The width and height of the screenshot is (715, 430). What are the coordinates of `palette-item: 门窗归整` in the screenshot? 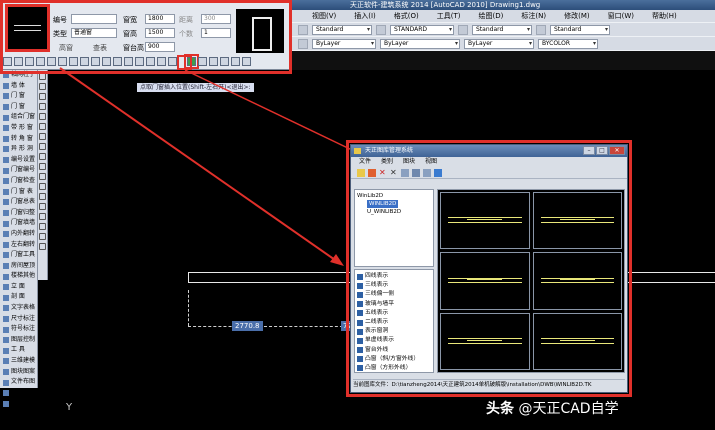 It's located at (18, 213).